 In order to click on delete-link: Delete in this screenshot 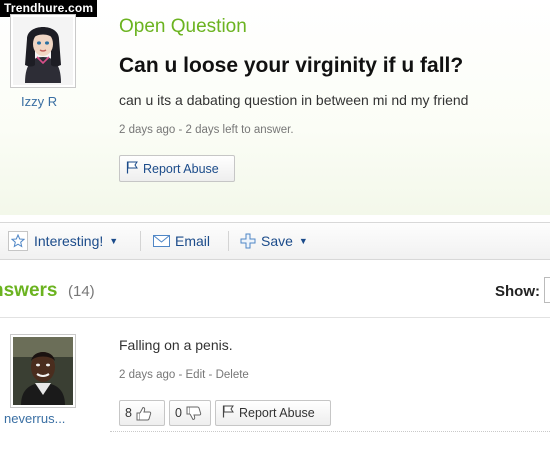, I will do `click(232, 375)`.